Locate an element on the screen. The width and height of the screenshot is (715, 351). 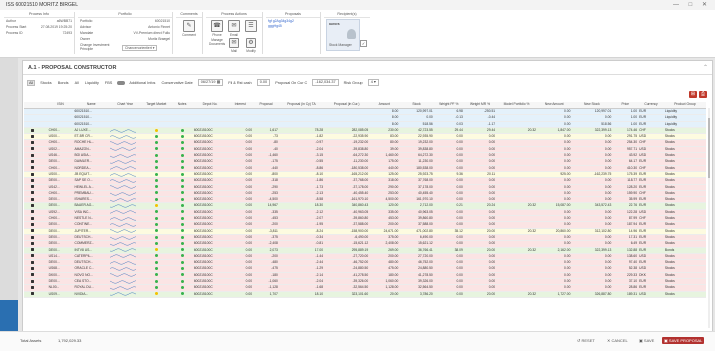
proposals-section: Proposals fgf g2Ag34g34g2 gggHg45 is located at coordinates (293, 33).